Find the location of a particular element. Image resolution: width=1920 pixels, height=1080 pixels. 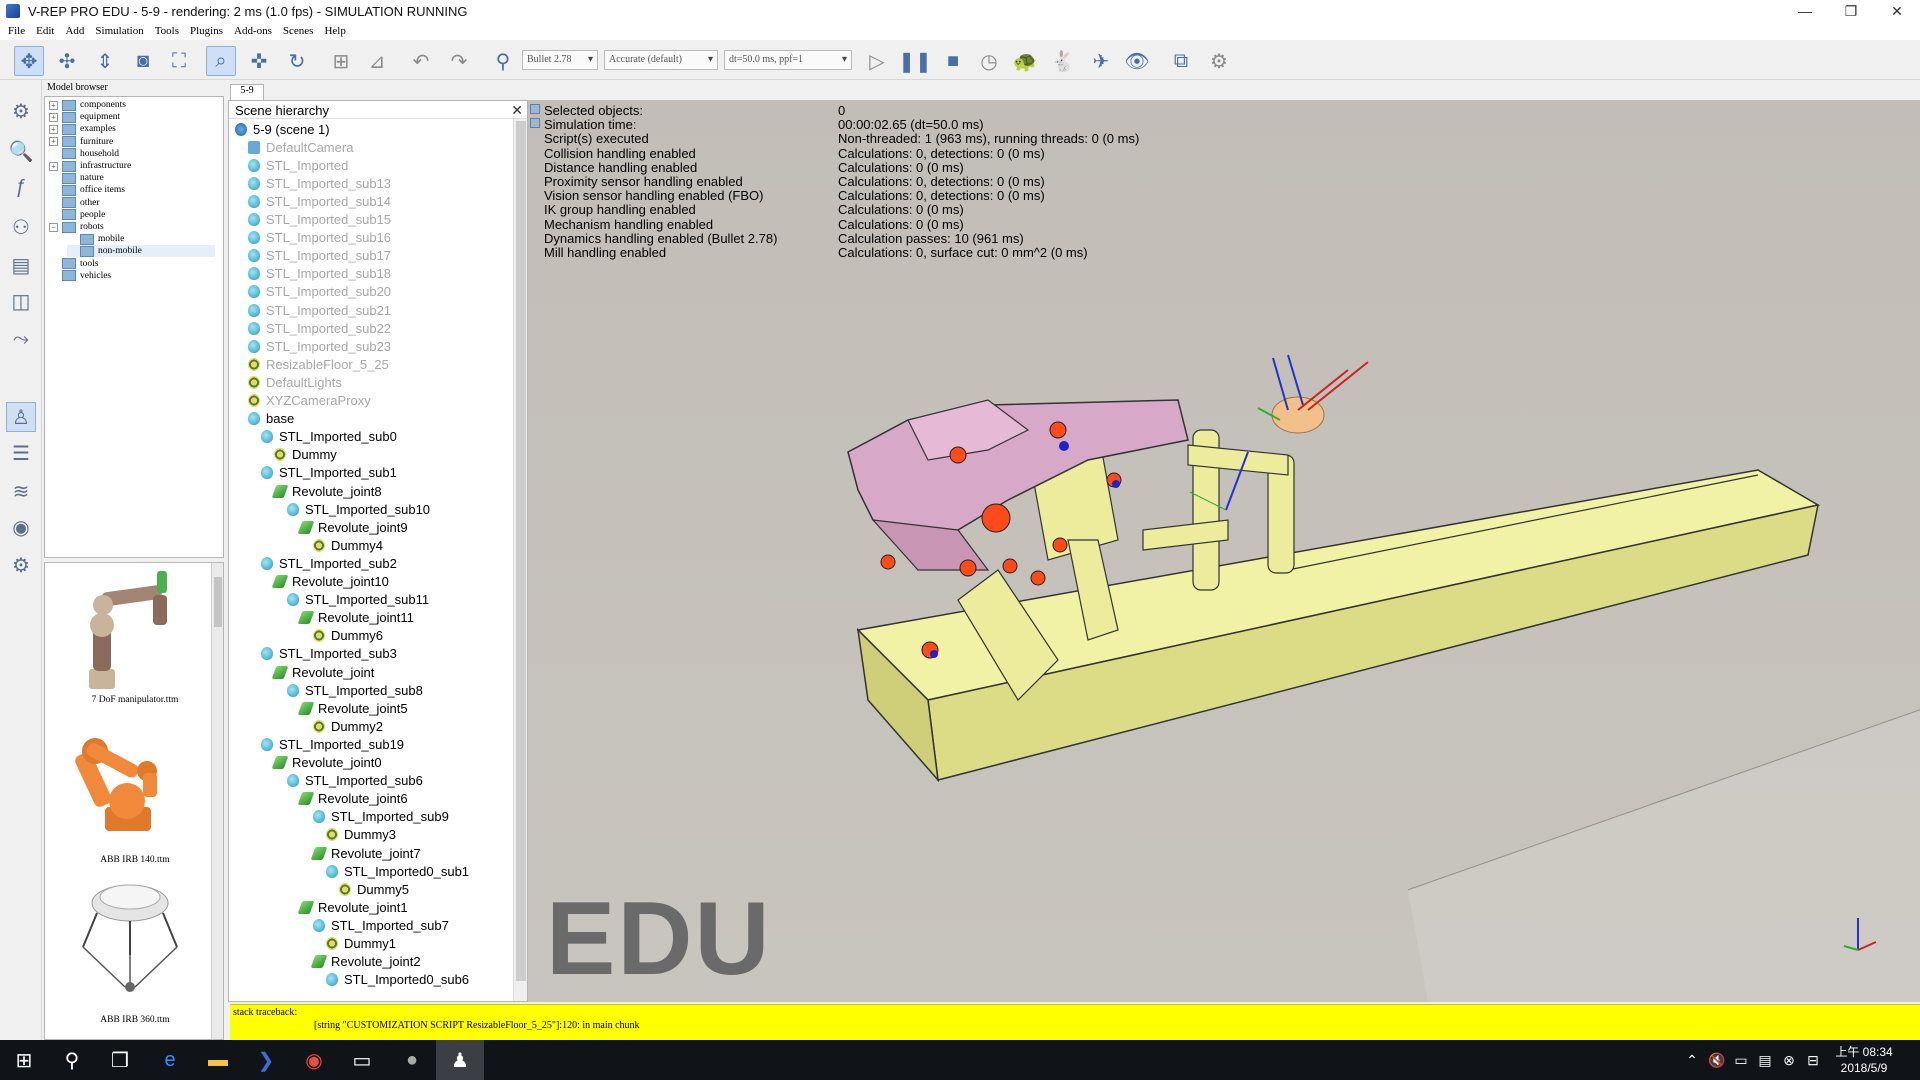

hierarchy-row: STL_Imported_sub22 is located at coordinates (319, 328).